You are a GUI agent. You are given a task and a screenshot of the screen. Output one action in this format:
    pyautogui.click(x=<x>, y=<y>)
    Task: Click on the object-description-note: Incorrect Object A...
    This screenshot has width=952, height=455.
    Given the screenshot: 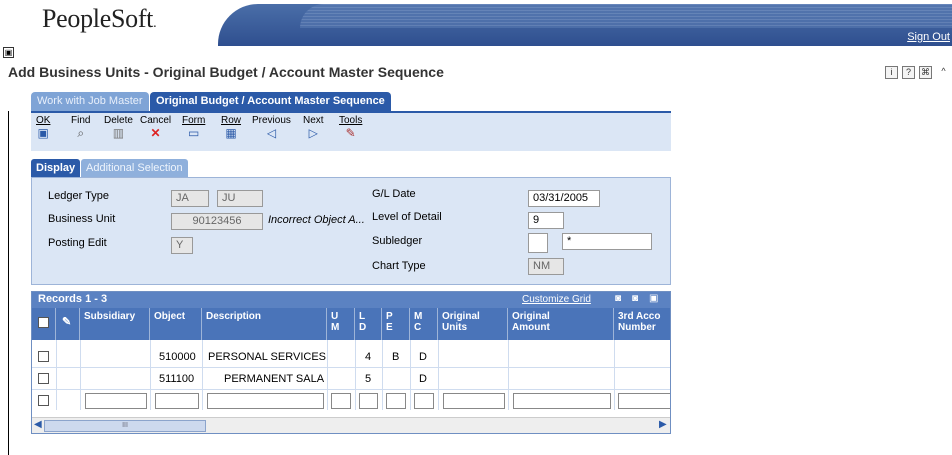 What is the action you would take?
    pyautogui.click(x=316, y=220)
    